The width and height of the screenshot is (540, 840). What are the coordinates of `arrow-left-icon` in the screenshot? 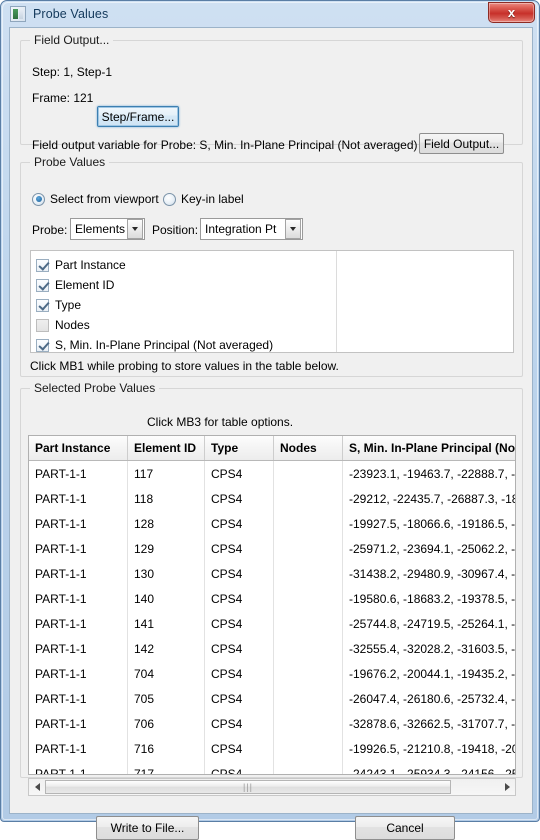 It's located at (37, 787).